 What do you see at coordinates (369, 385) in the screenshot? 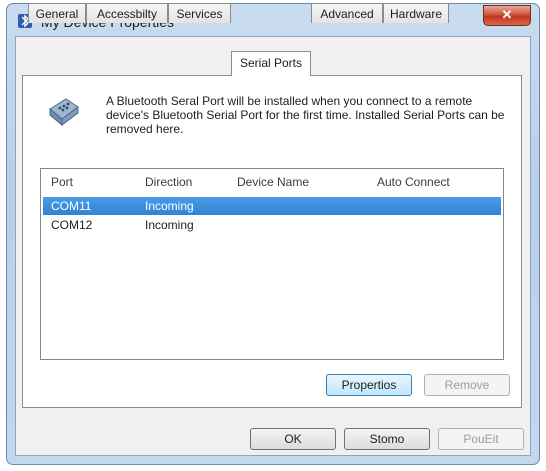
I see `properties-button: Propertios` at bounding box center [369, 385].